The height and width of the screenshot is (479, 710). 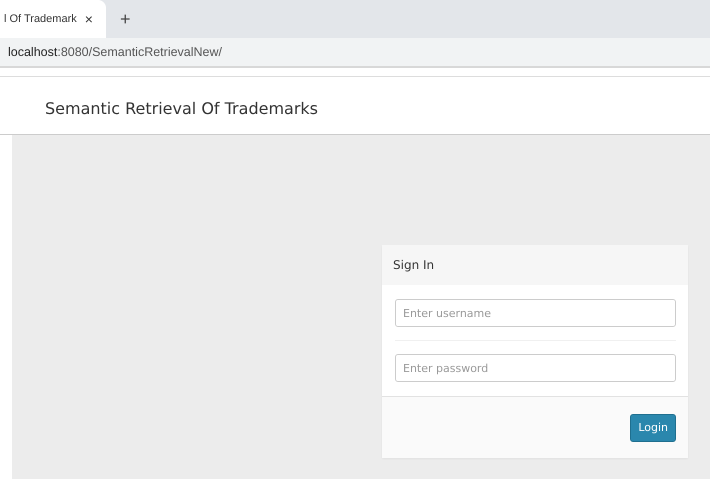 I want to click on close-icon: ×, so click(x=88, y=19).